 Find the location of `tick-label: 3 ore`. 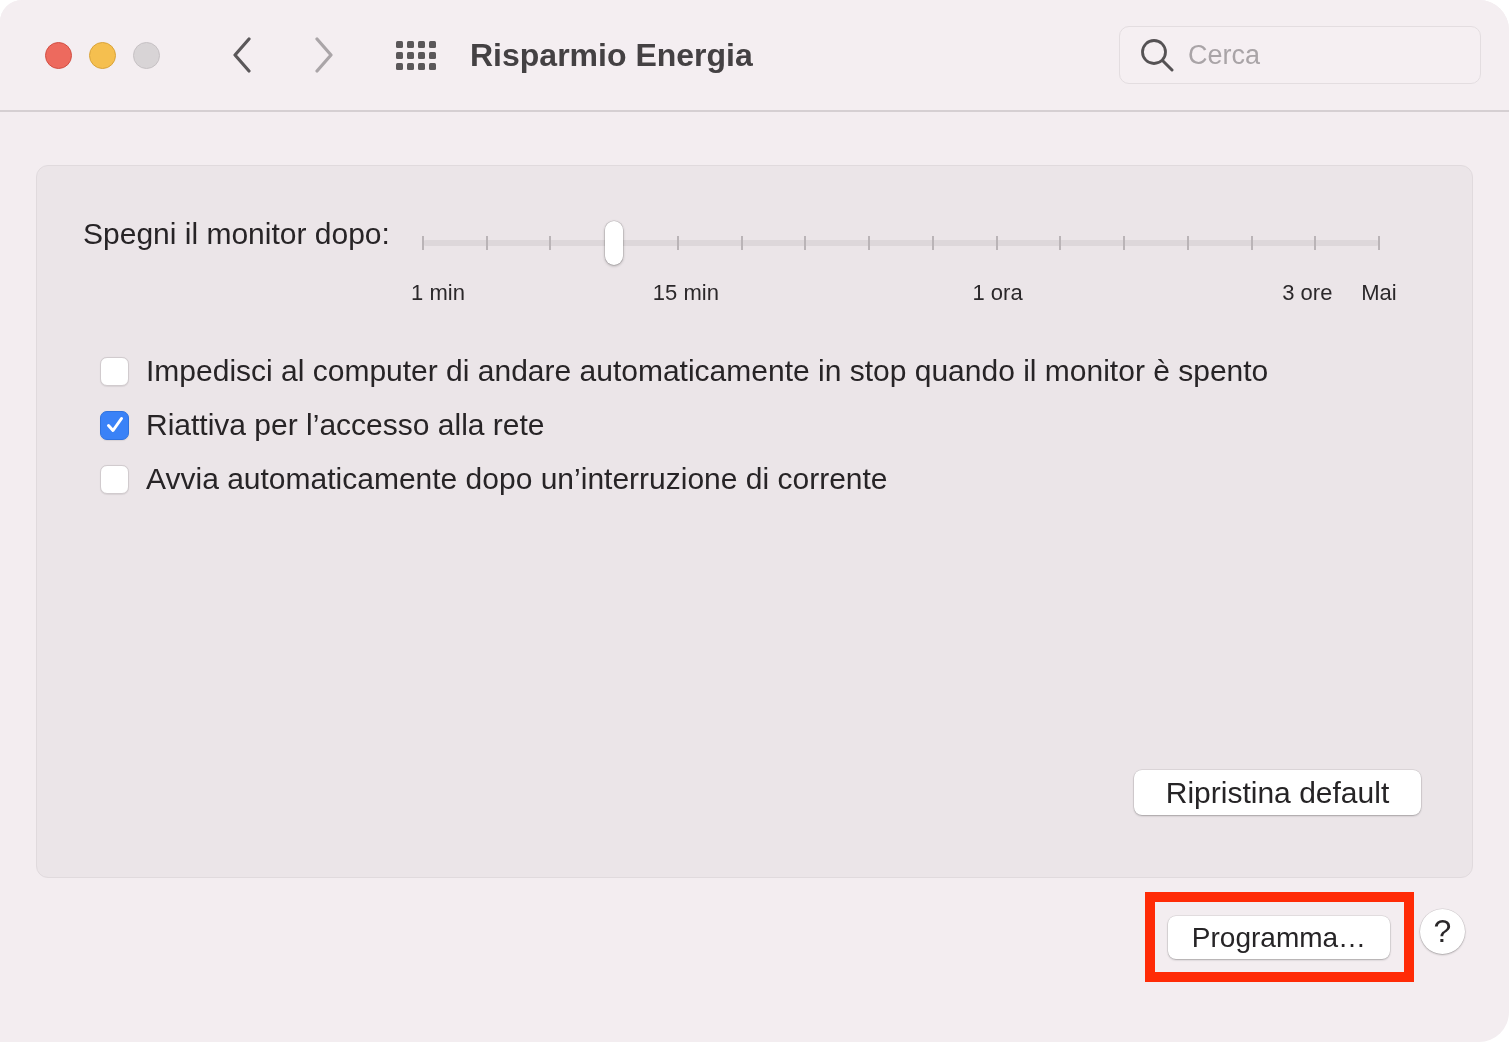

tick-label: 3 ore is located at coordinates (1307, 293).